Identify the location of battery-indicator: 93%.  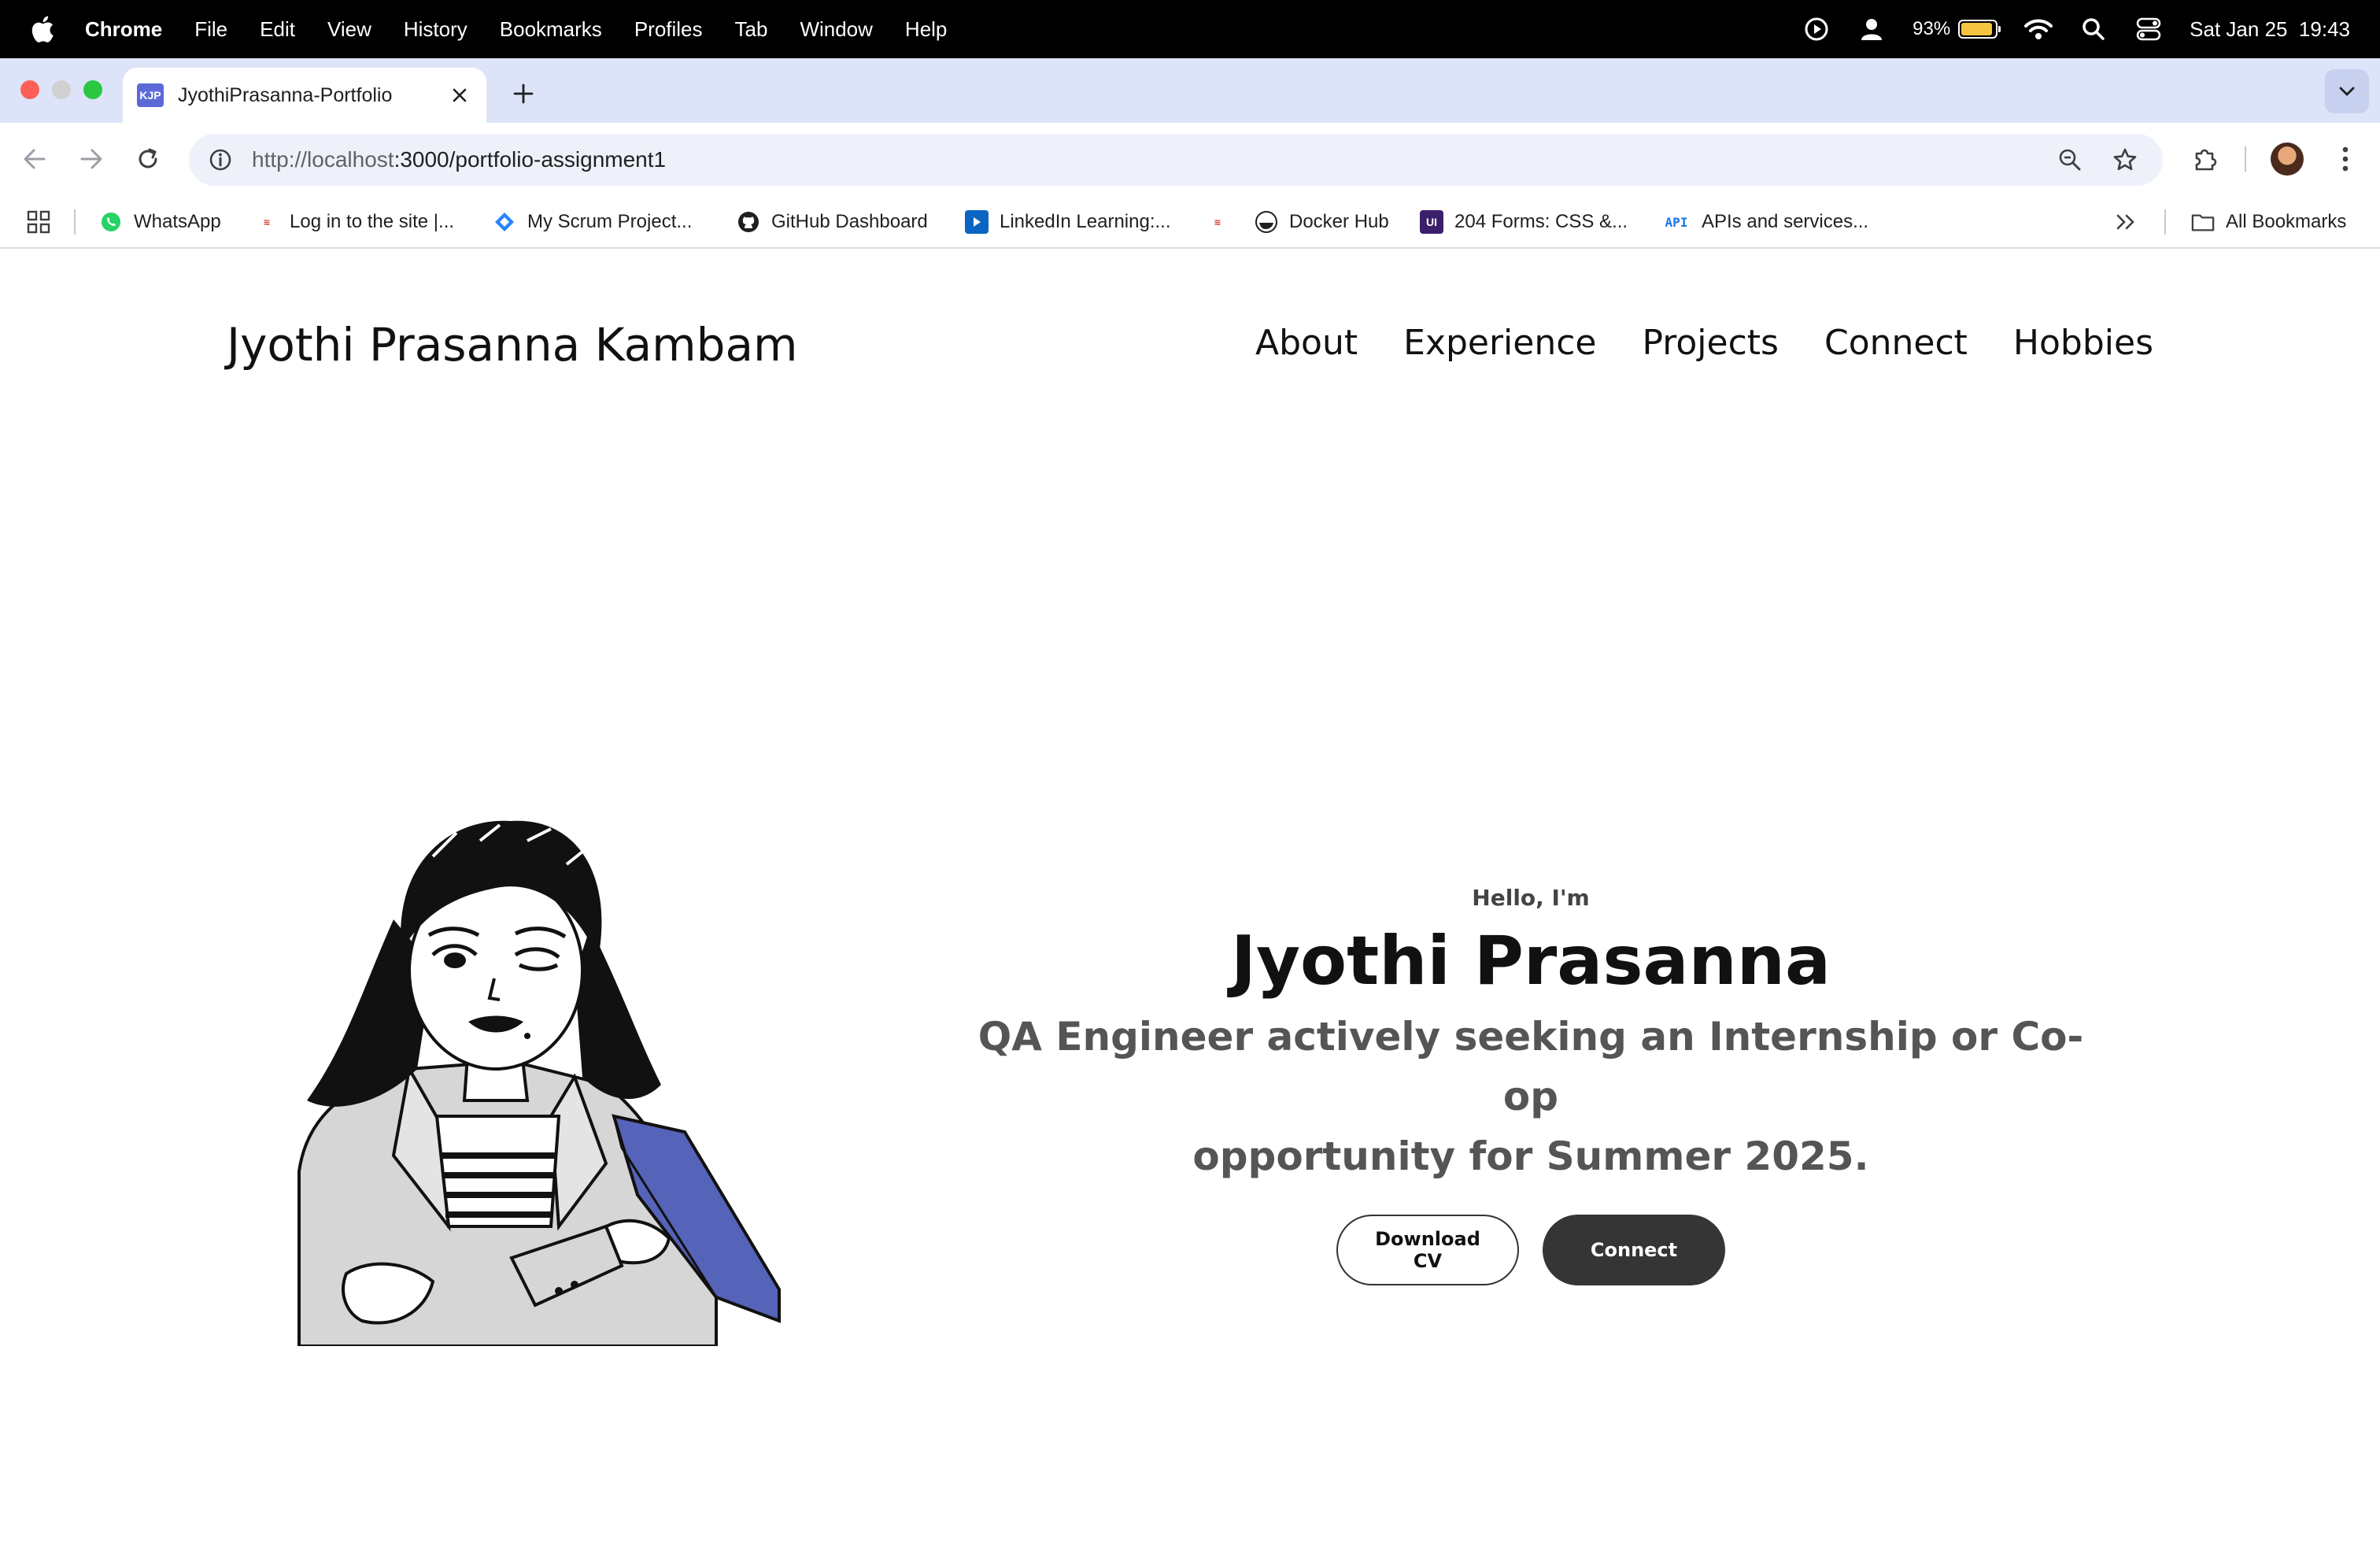
(1957, 29).